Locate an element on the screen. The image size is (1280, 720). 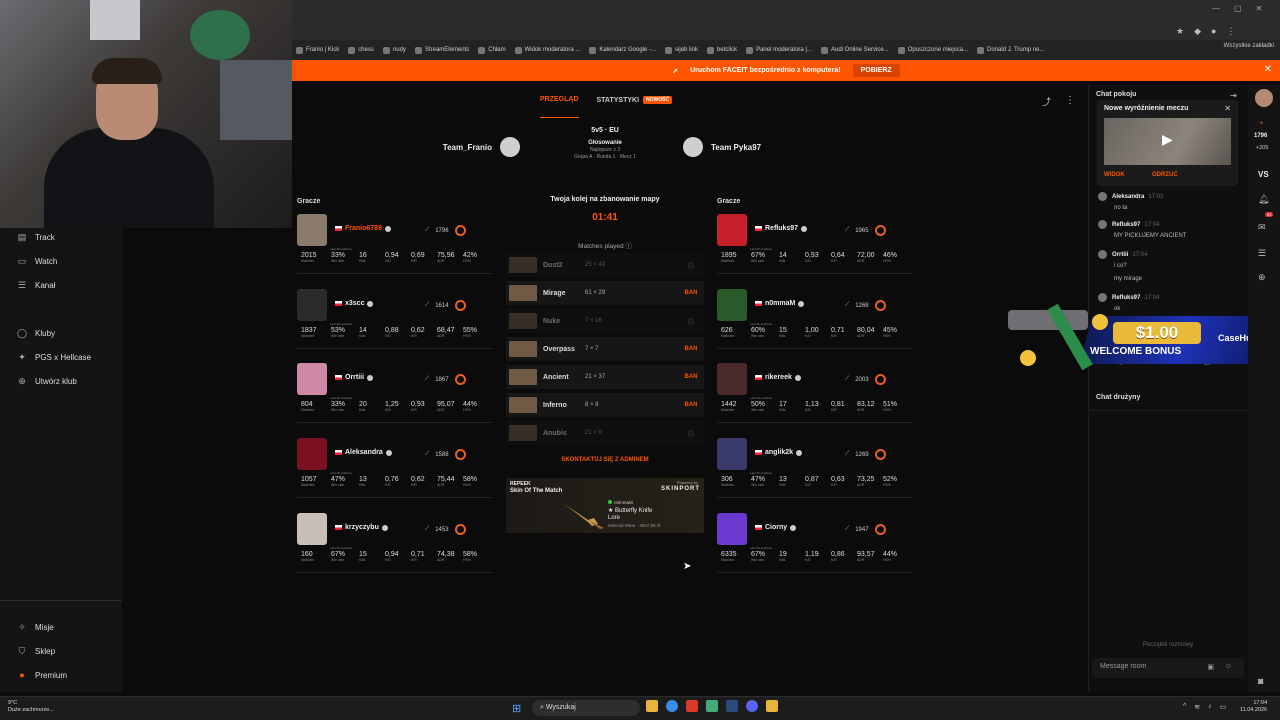
sidebar-item-misje: ✧ Misje is located at coordinates (35, 627).